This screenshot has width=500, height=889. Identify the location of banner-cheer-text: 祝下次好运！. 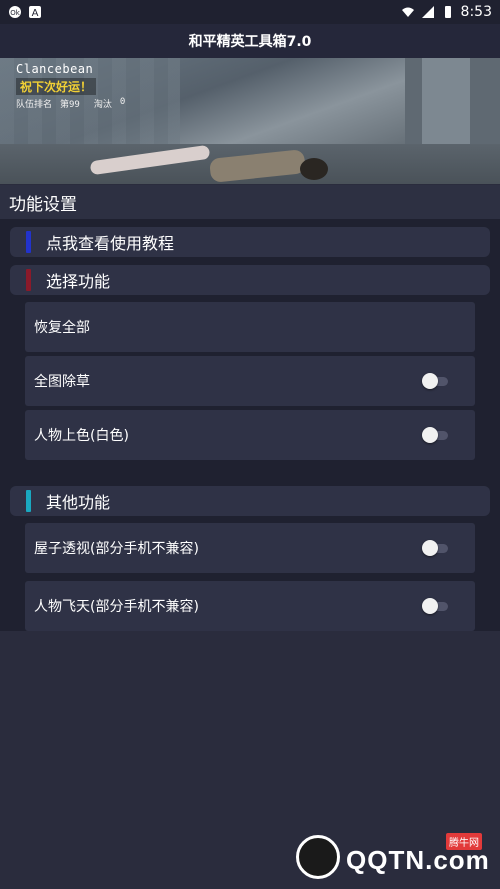
(56, 86).